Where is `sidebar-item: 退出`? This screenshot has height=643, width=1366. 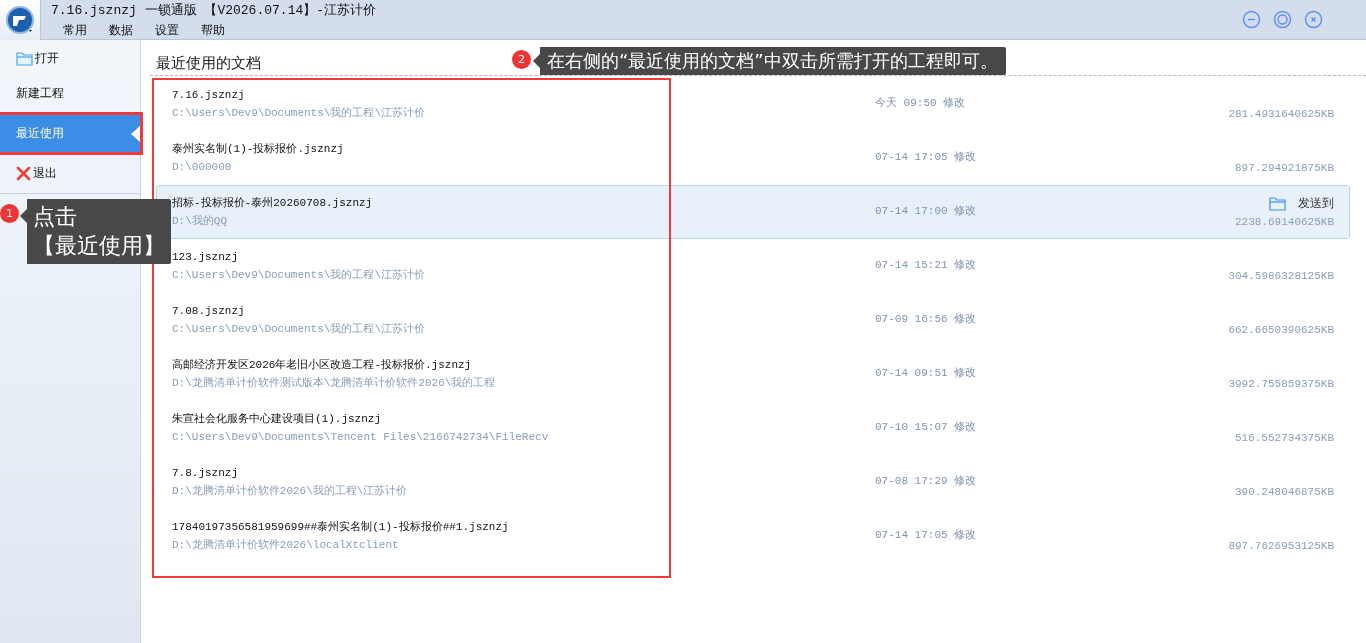 sidebar-item: 退出 is located at coordinates (70, 173).